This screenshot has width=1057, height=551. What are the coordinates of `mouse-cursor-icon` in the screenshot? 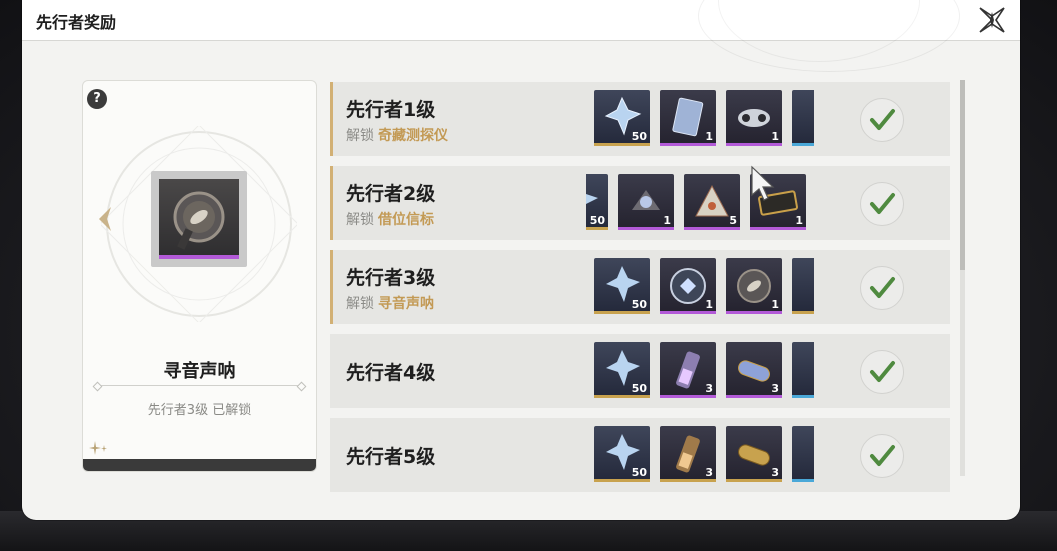 It's located at (763, 183).